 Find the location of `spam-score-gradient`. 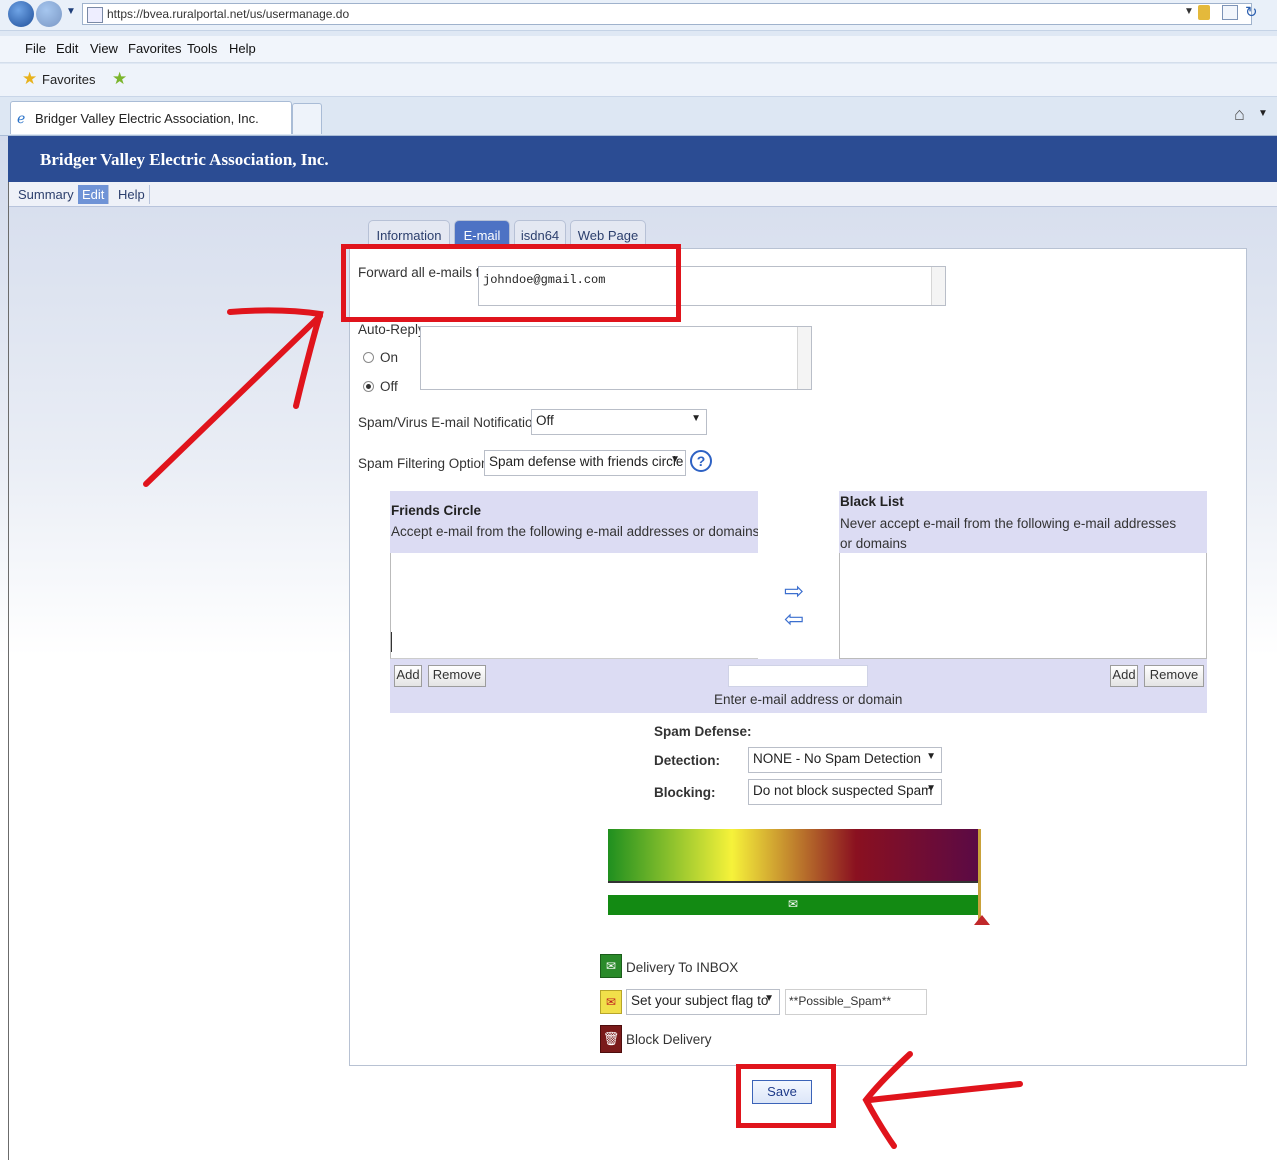

spam-score-gradient is located at coordinates (794, 855).